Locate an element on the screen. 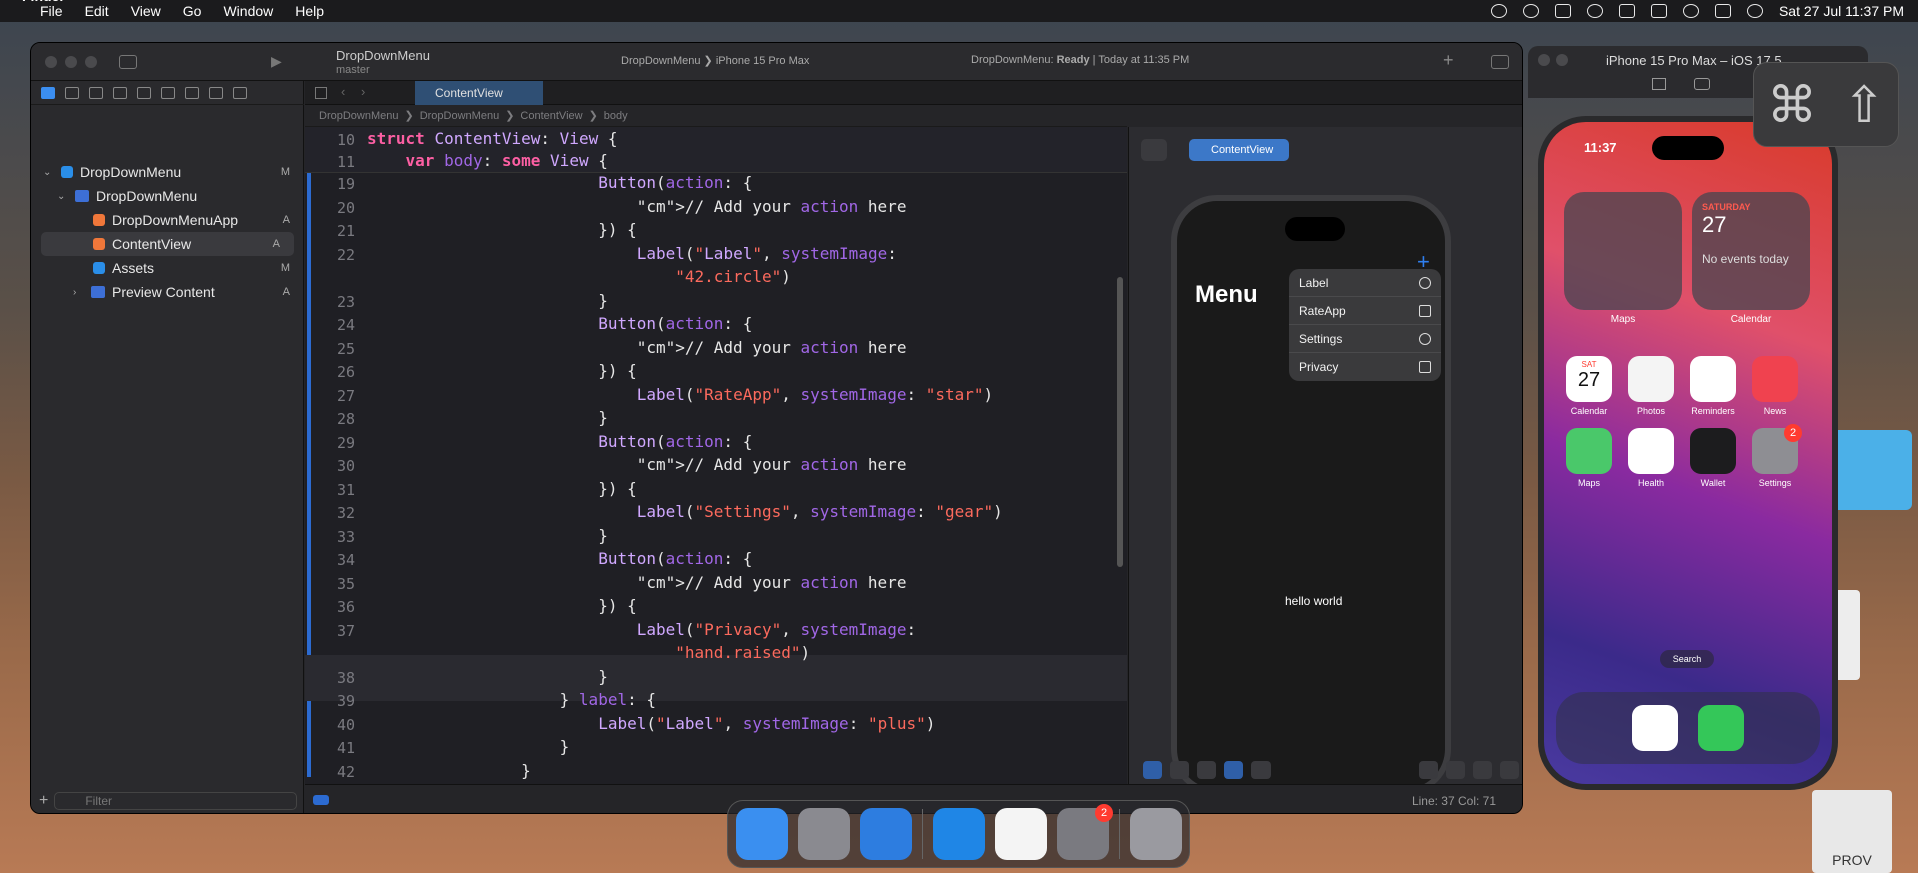 Image resolution: width=1918 pixels, height=873 pixels. debug-icon is located at coordinates (192, 92).